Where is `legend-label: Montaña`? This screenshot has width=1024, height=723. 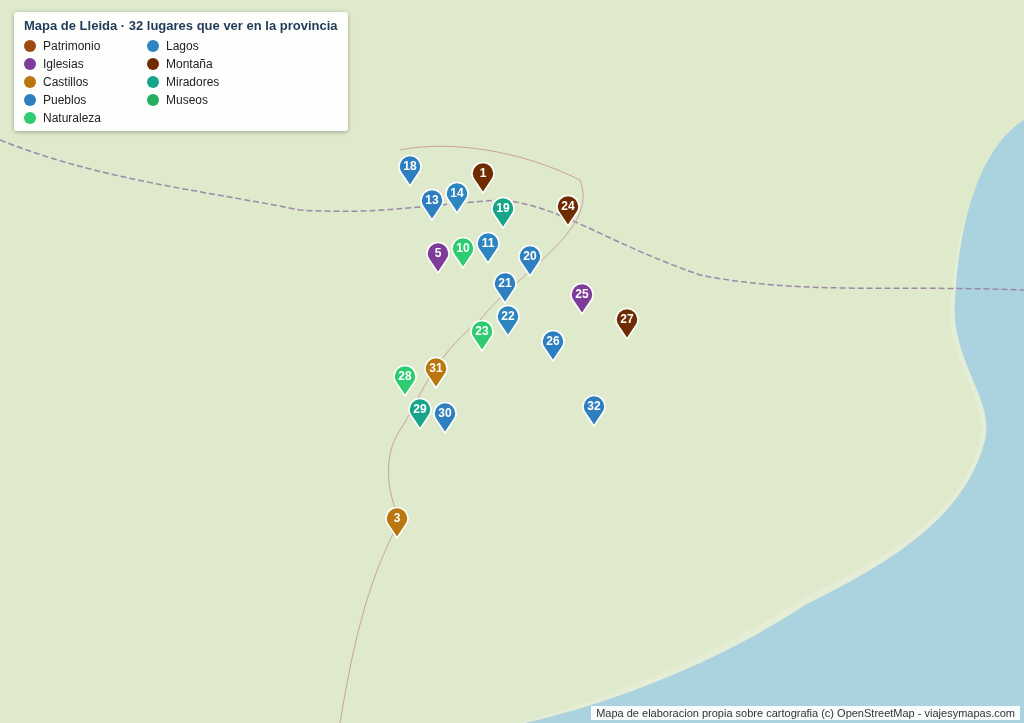 legend-label: Montaña is located at coordinates (189, 64).